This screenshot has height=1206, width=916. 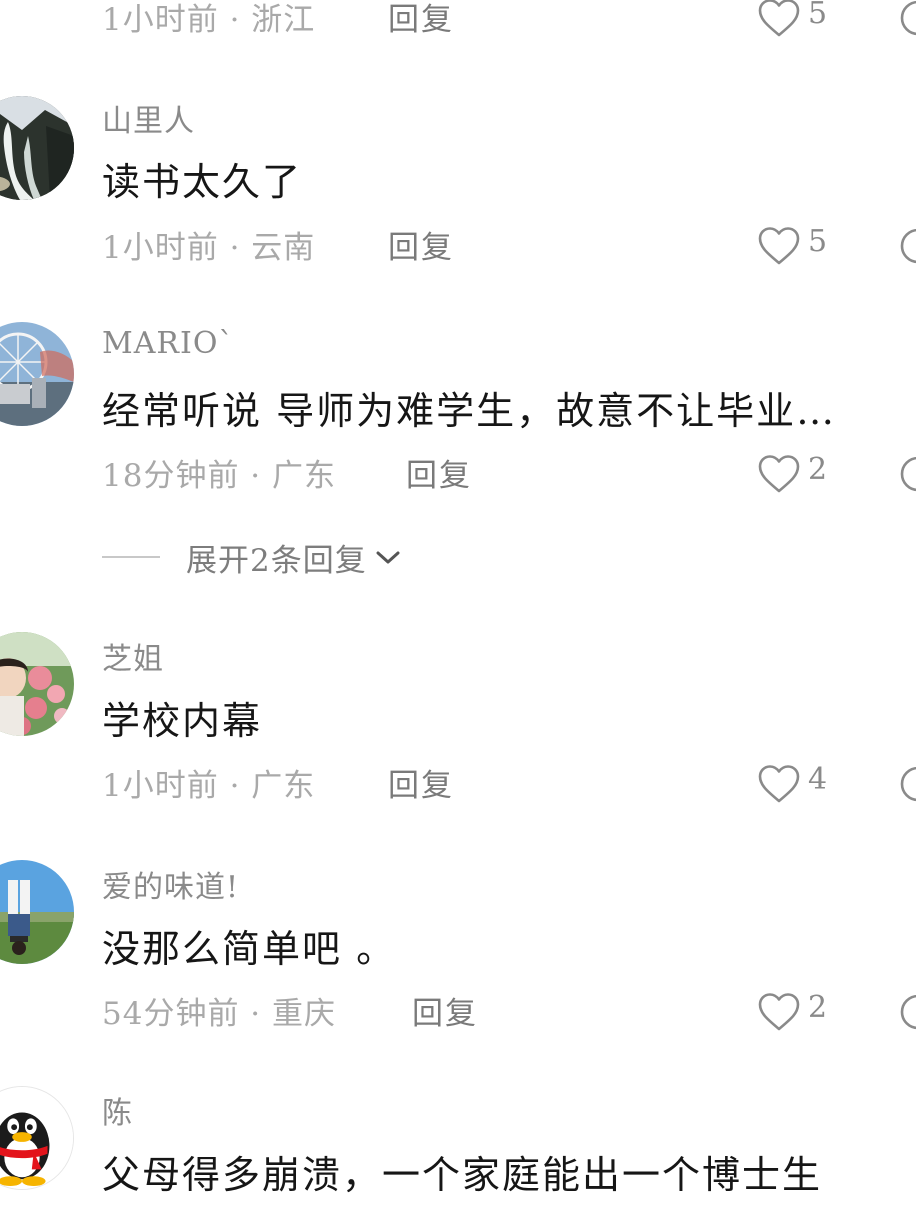 I want to click on like-count: 4, so click(x=818, y=779).